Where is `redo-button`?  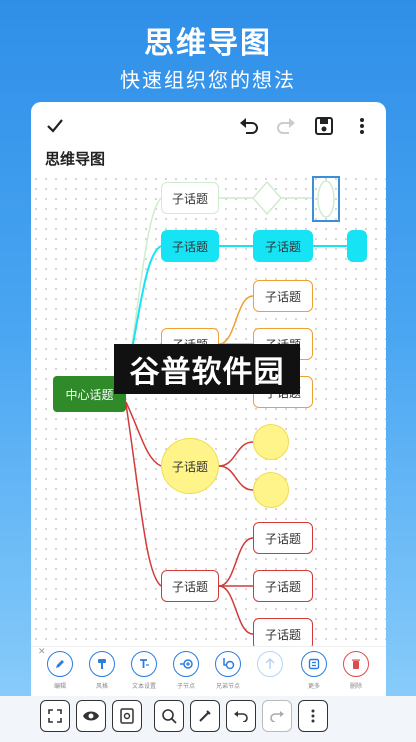 redo-button is located at coordinates (277, 716).